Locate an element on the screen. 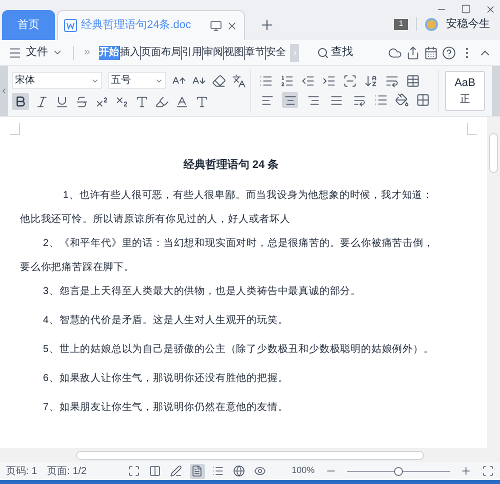 The width and height of the screenshot is (500, 484). paragraph: 4、智慧的代价是矛盾。这是人生对人生观开的玩笑。 is located at coordinates (166, 321).